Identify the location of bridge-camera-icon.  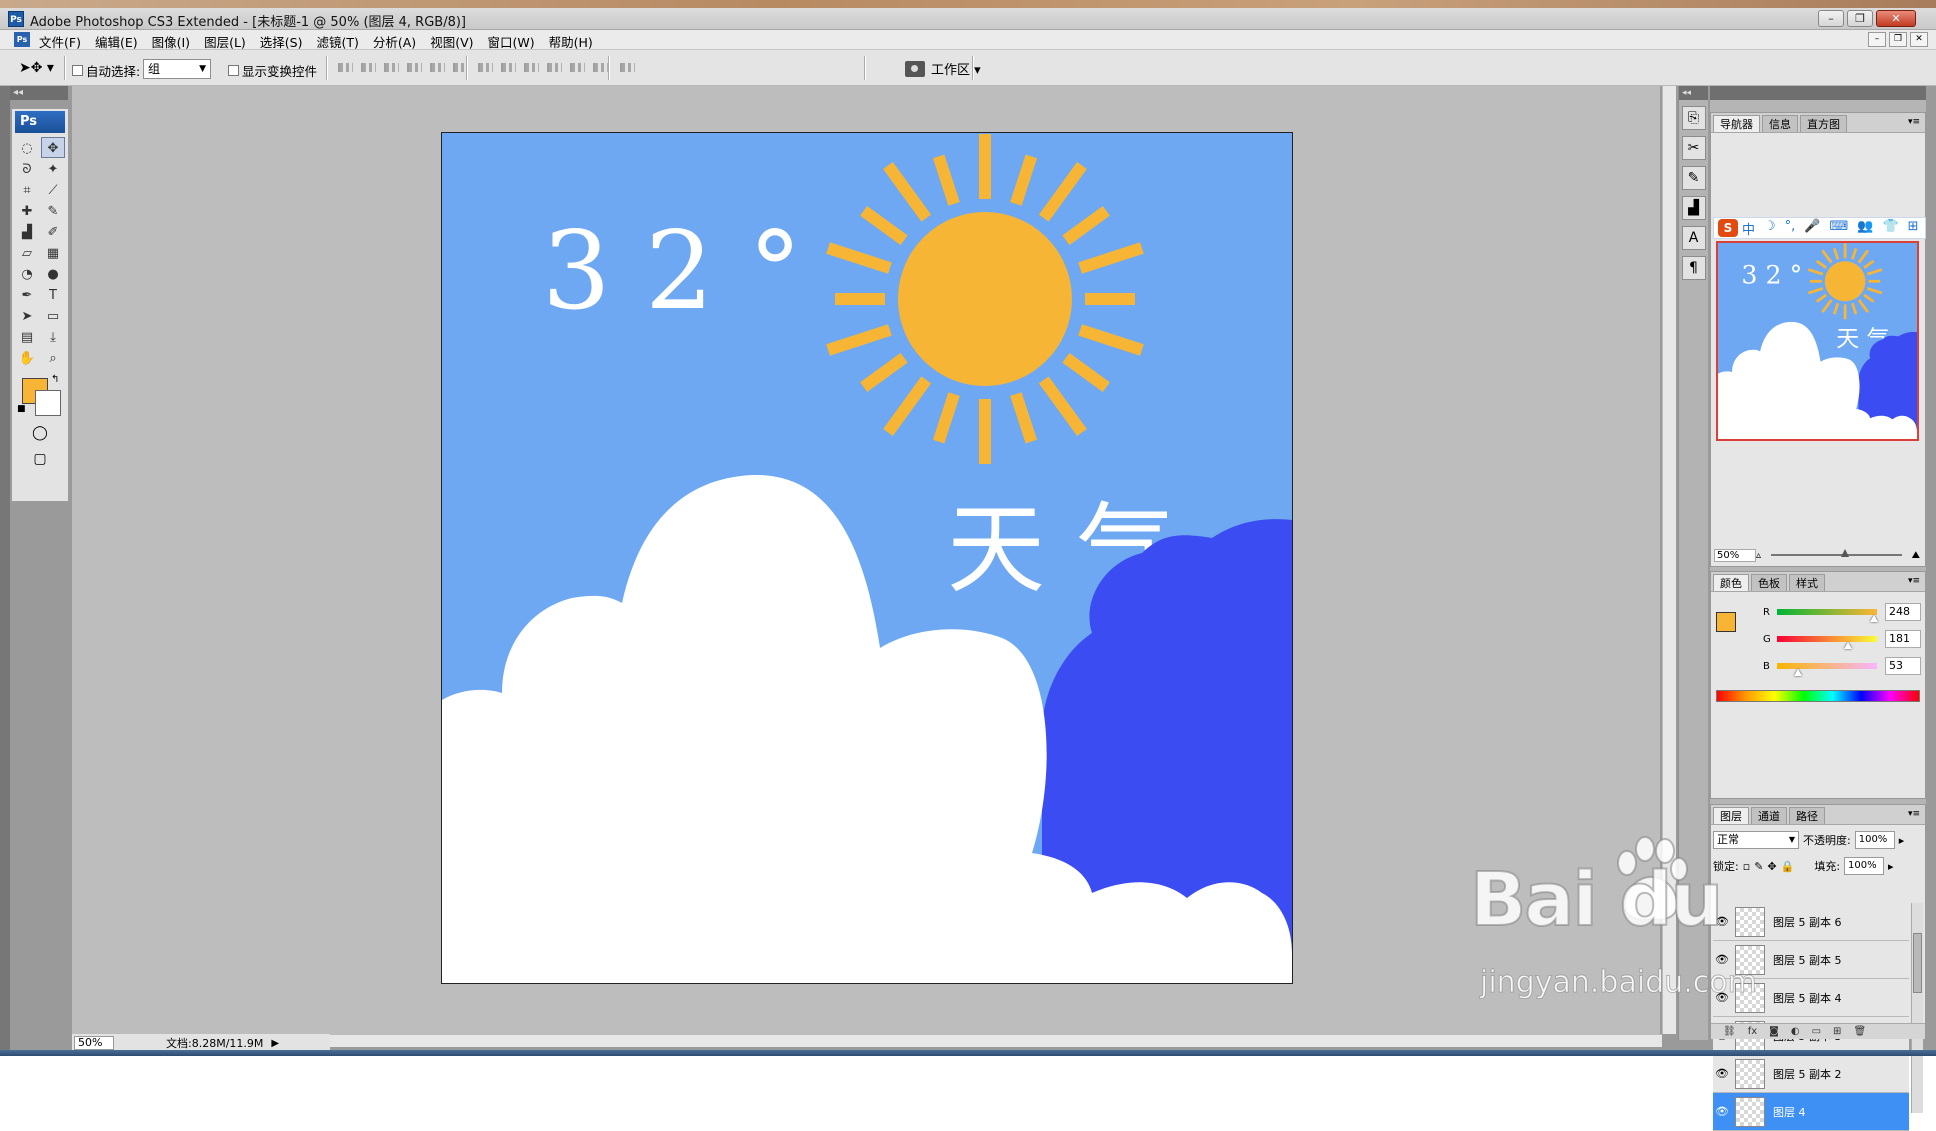
(915, 68).